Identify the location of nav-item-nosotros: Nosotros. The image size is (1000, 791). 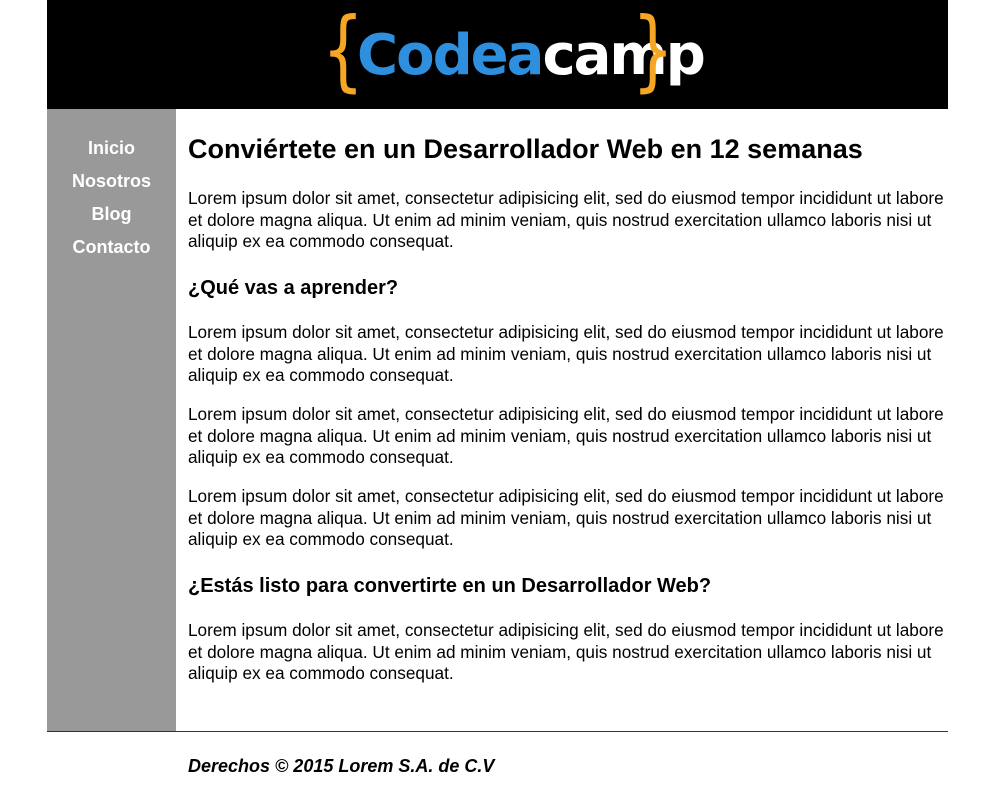
(111, 181).